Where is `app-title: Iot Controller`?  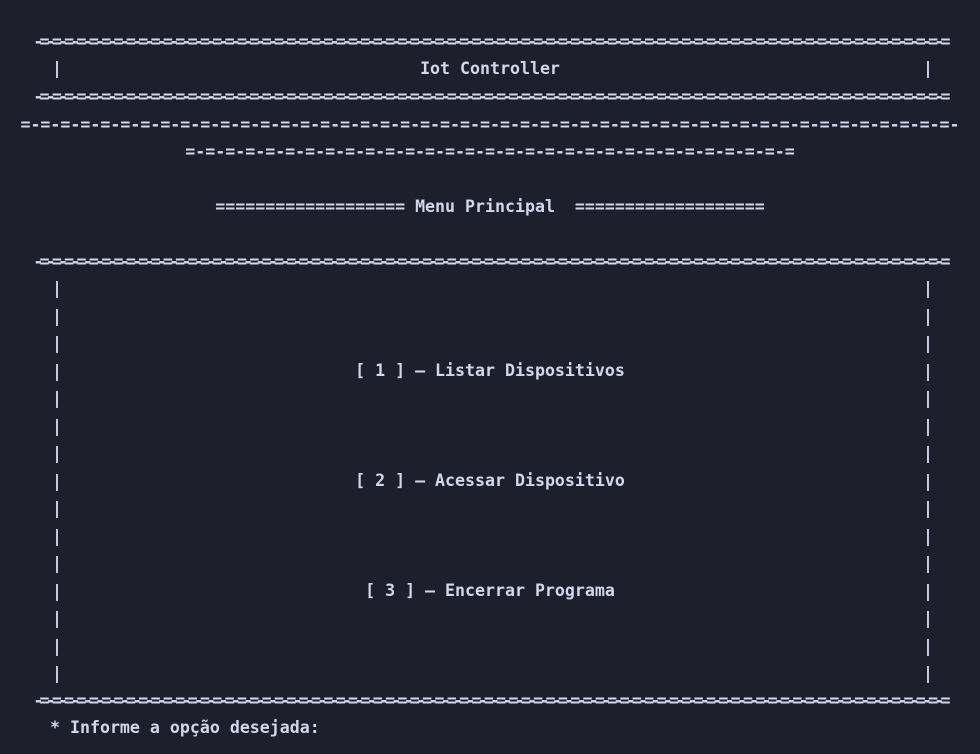 app-title: Iot Controller is located at coordinates (490, 68).